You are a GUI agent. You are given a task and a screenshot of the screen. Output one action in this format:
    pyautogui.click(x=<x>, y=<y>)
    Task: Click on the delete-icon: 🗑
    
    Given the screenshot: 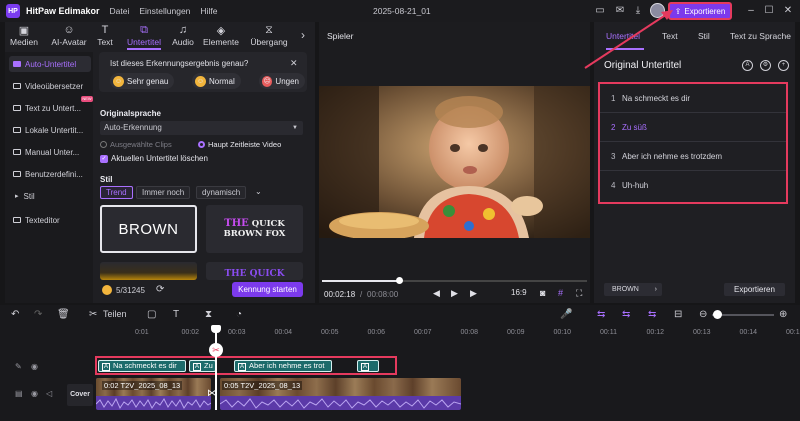 What is the action you would take?
    pyautogui.click(x=63, y=314)
    